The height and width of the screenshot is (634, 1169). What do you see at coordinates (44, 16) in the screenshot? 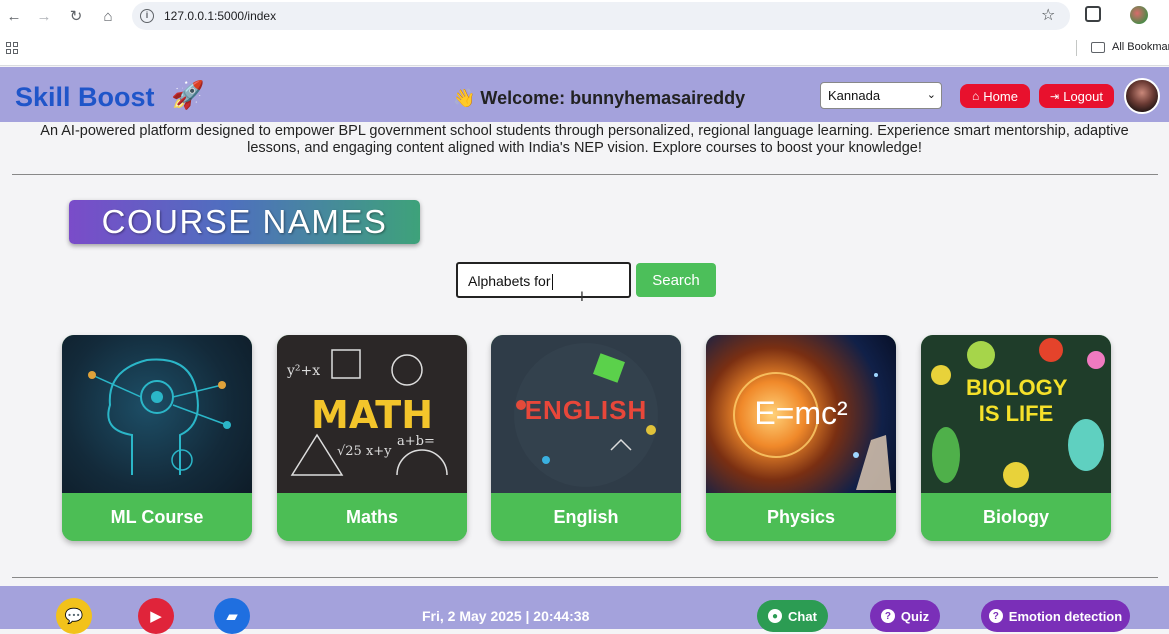
I see `forward-icon: →` at bounding box center [44, 16].